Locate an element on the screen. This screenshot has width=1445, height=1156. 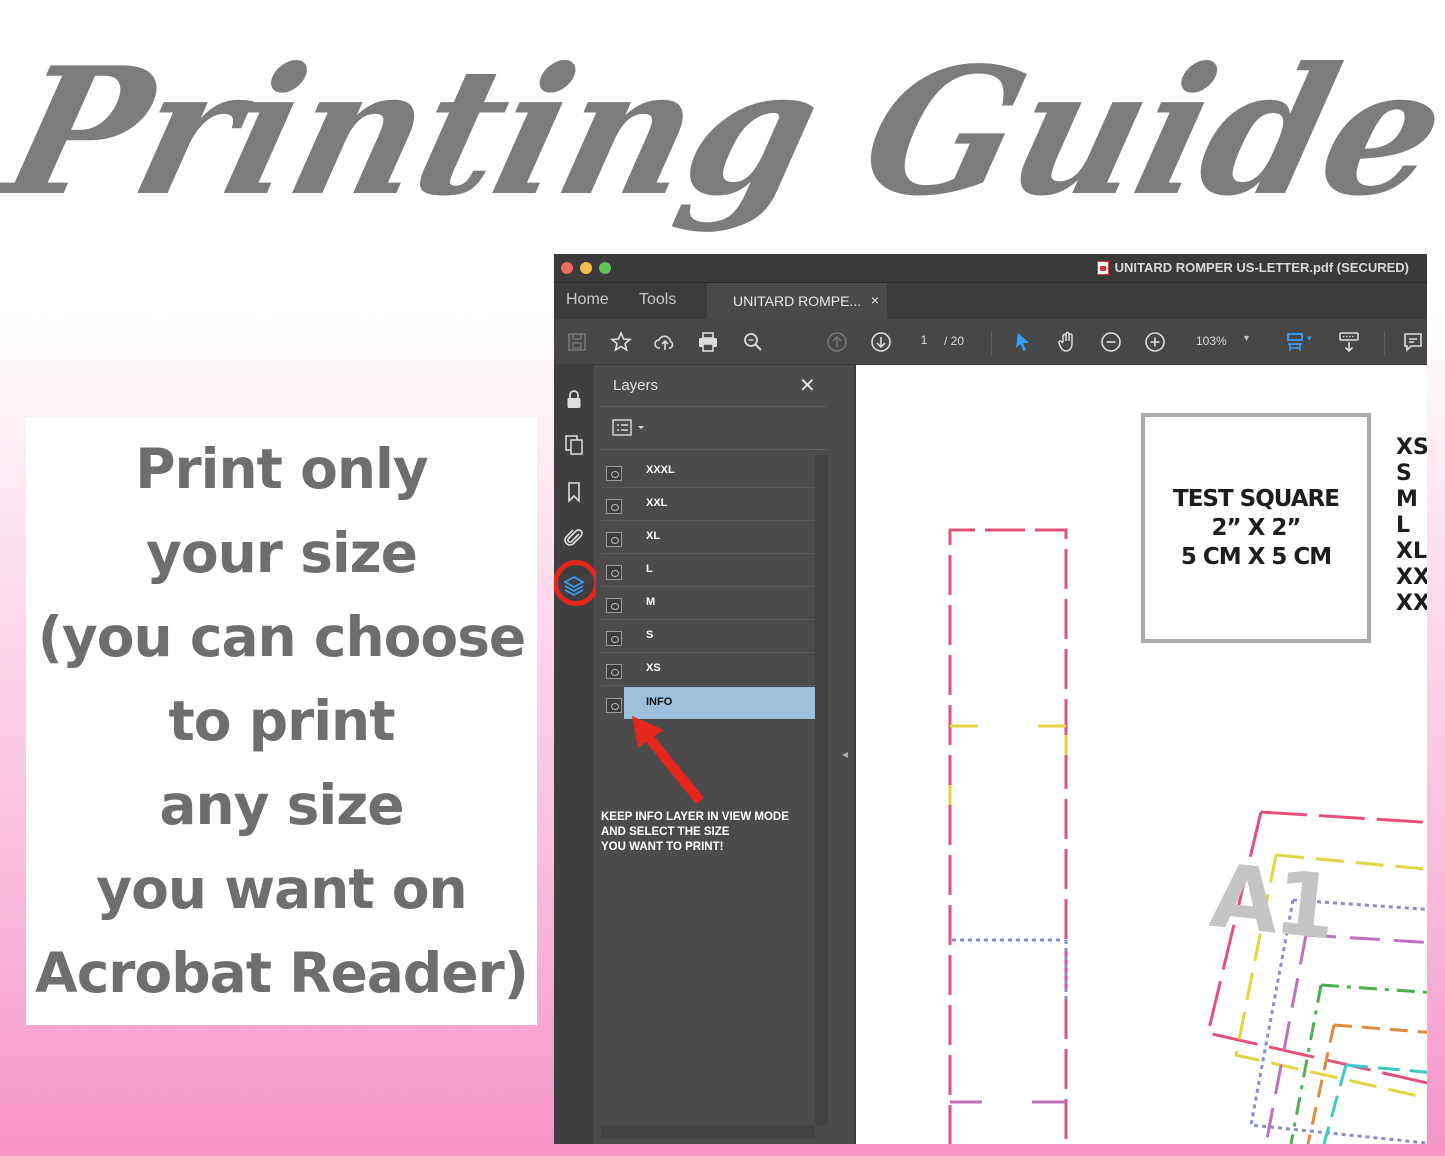
upload-cloud-button is located at coordinates (665, 342).